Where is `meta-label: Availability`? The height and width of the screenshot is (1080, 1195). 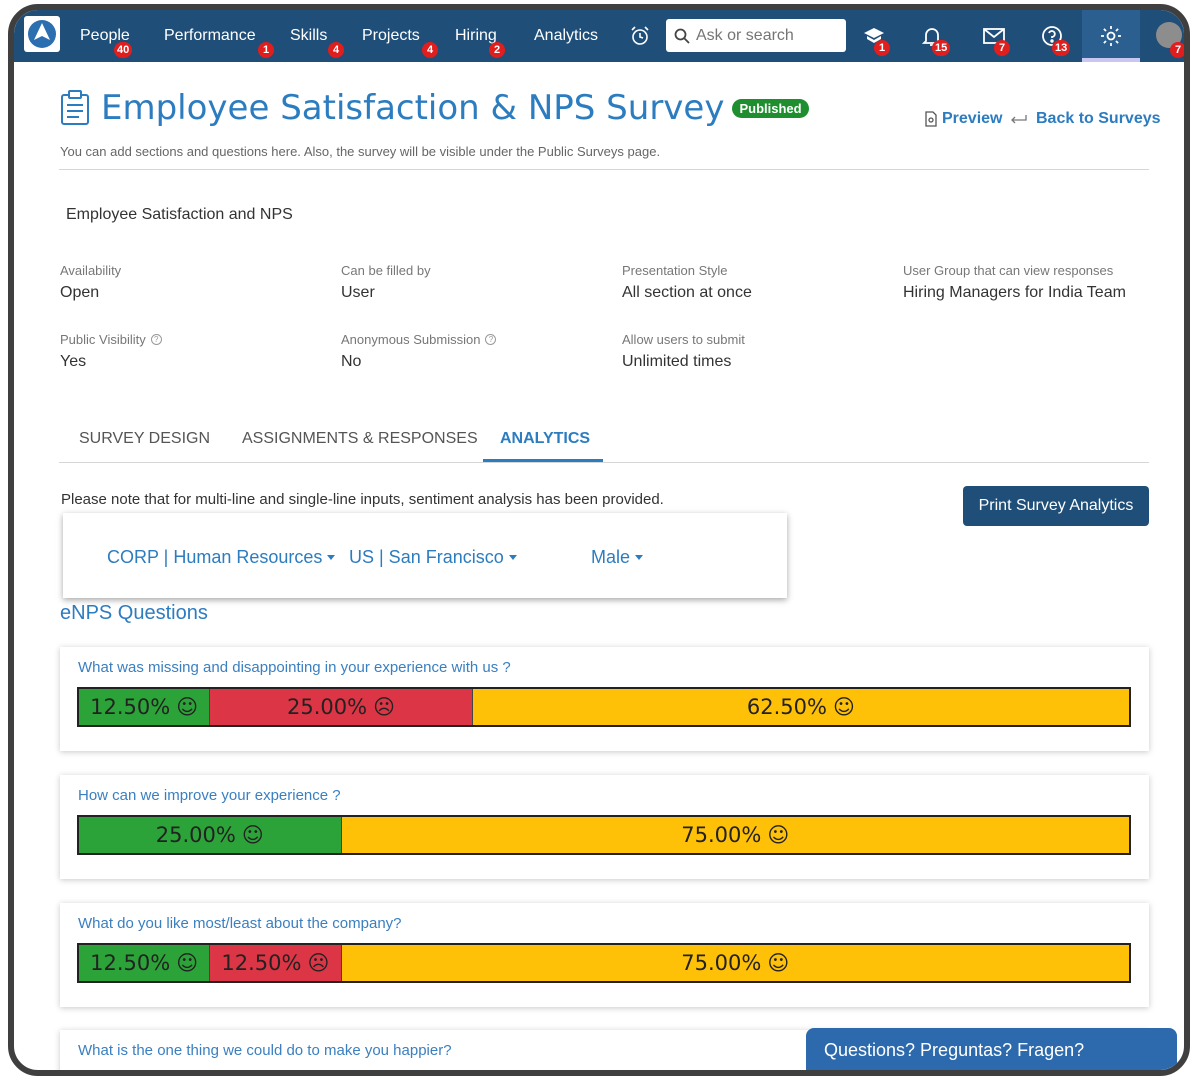 meta-label: Availability is located at coordinates (91, 270).